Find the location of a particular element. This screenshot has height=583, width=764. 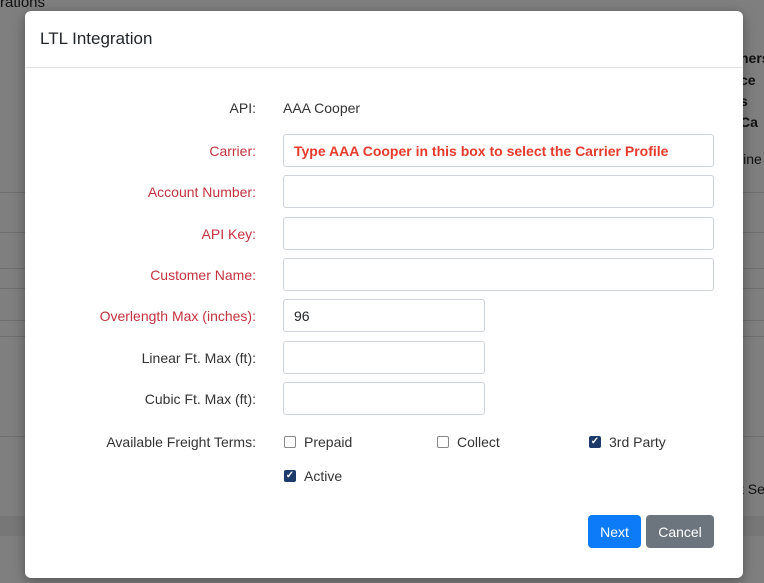

api-label: API: is located at coordinates (242, 108).